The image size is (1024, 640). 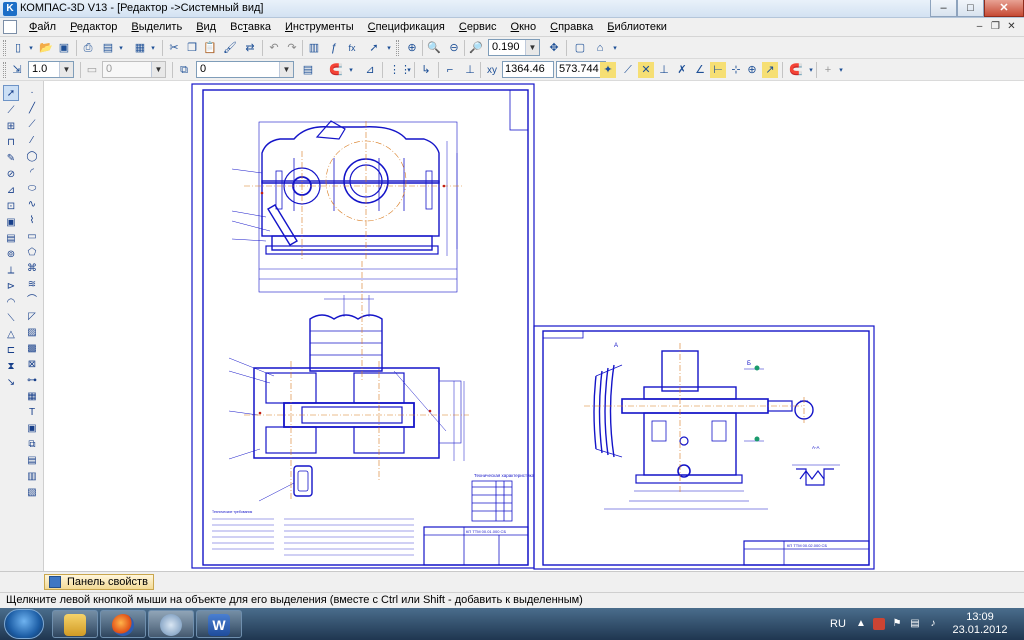 What do you see at coordinates (32, 237) in the screenshot?
I see `rectangle-icon: ▭` at bounding box center [32, 237].